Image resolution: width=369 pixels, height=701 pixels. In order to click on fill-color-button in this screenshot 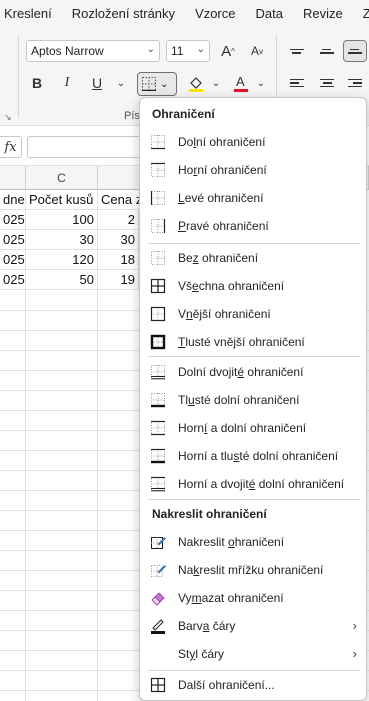, I will do `click(196, 83)`.